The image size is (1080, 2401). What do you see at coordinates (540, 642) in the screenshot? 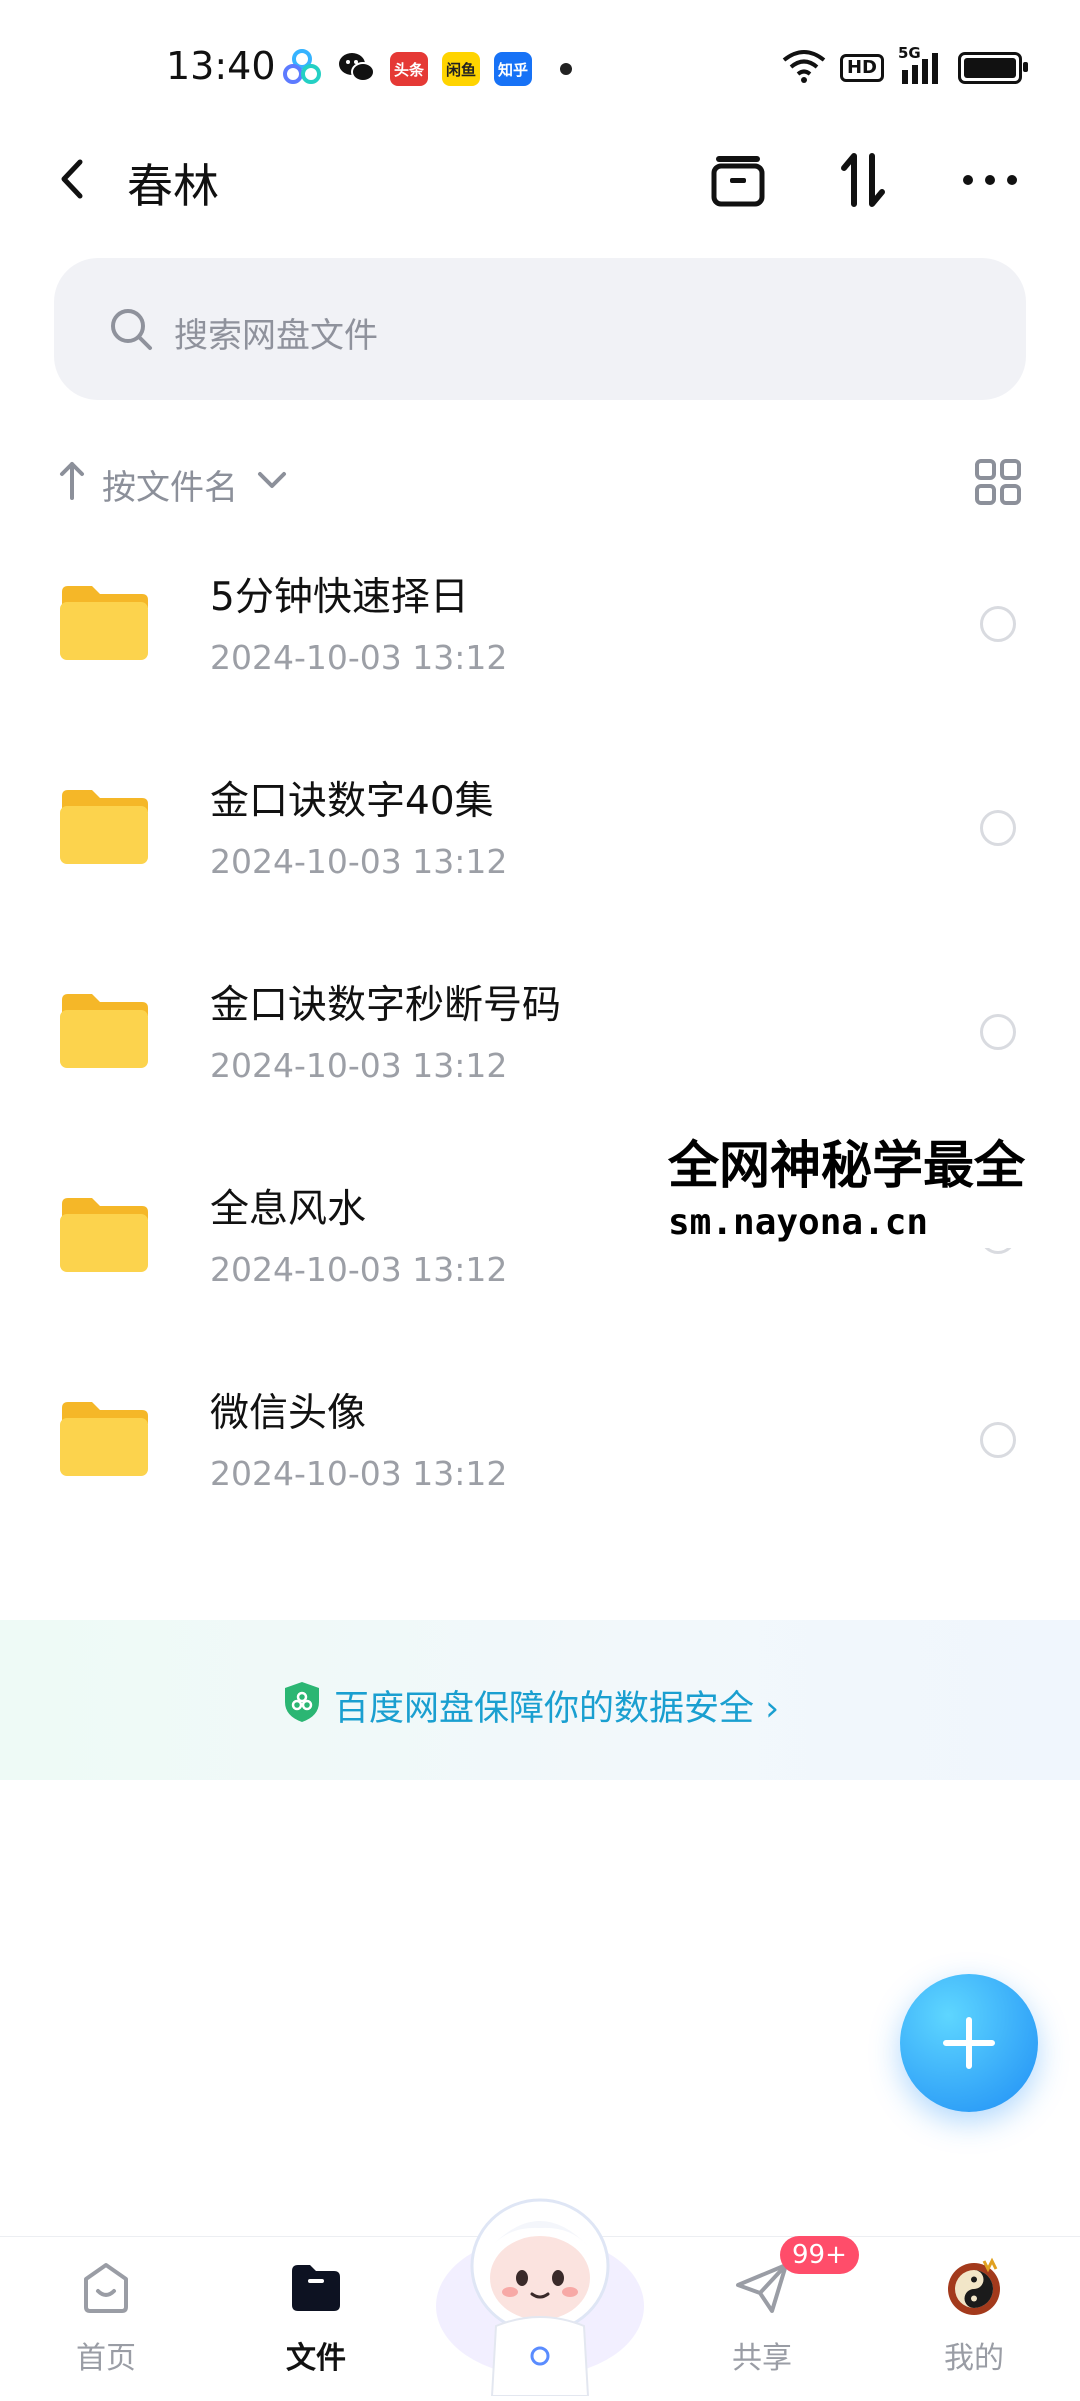
I see `file-list-item: 5分钟快速择日 2024-10-03 13:12` at bounding box center [540, 642].